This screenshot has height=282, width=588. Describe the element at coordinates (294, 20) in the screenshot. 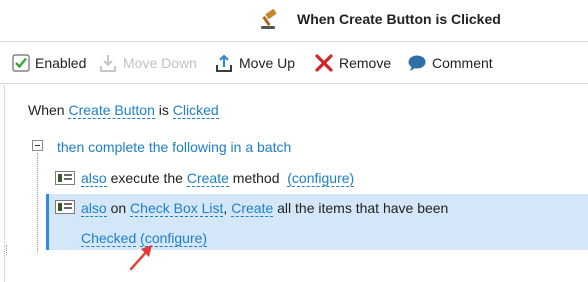

I see `title-bar: When Create Button is Clicked` at that location.